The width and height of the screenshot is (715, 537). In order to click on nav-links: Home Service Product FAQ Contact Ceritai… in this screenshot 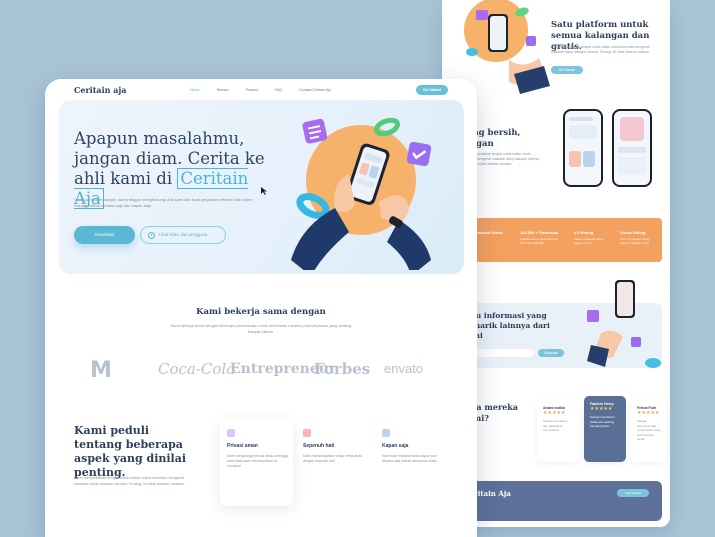, I will do `click(269, 90)`.